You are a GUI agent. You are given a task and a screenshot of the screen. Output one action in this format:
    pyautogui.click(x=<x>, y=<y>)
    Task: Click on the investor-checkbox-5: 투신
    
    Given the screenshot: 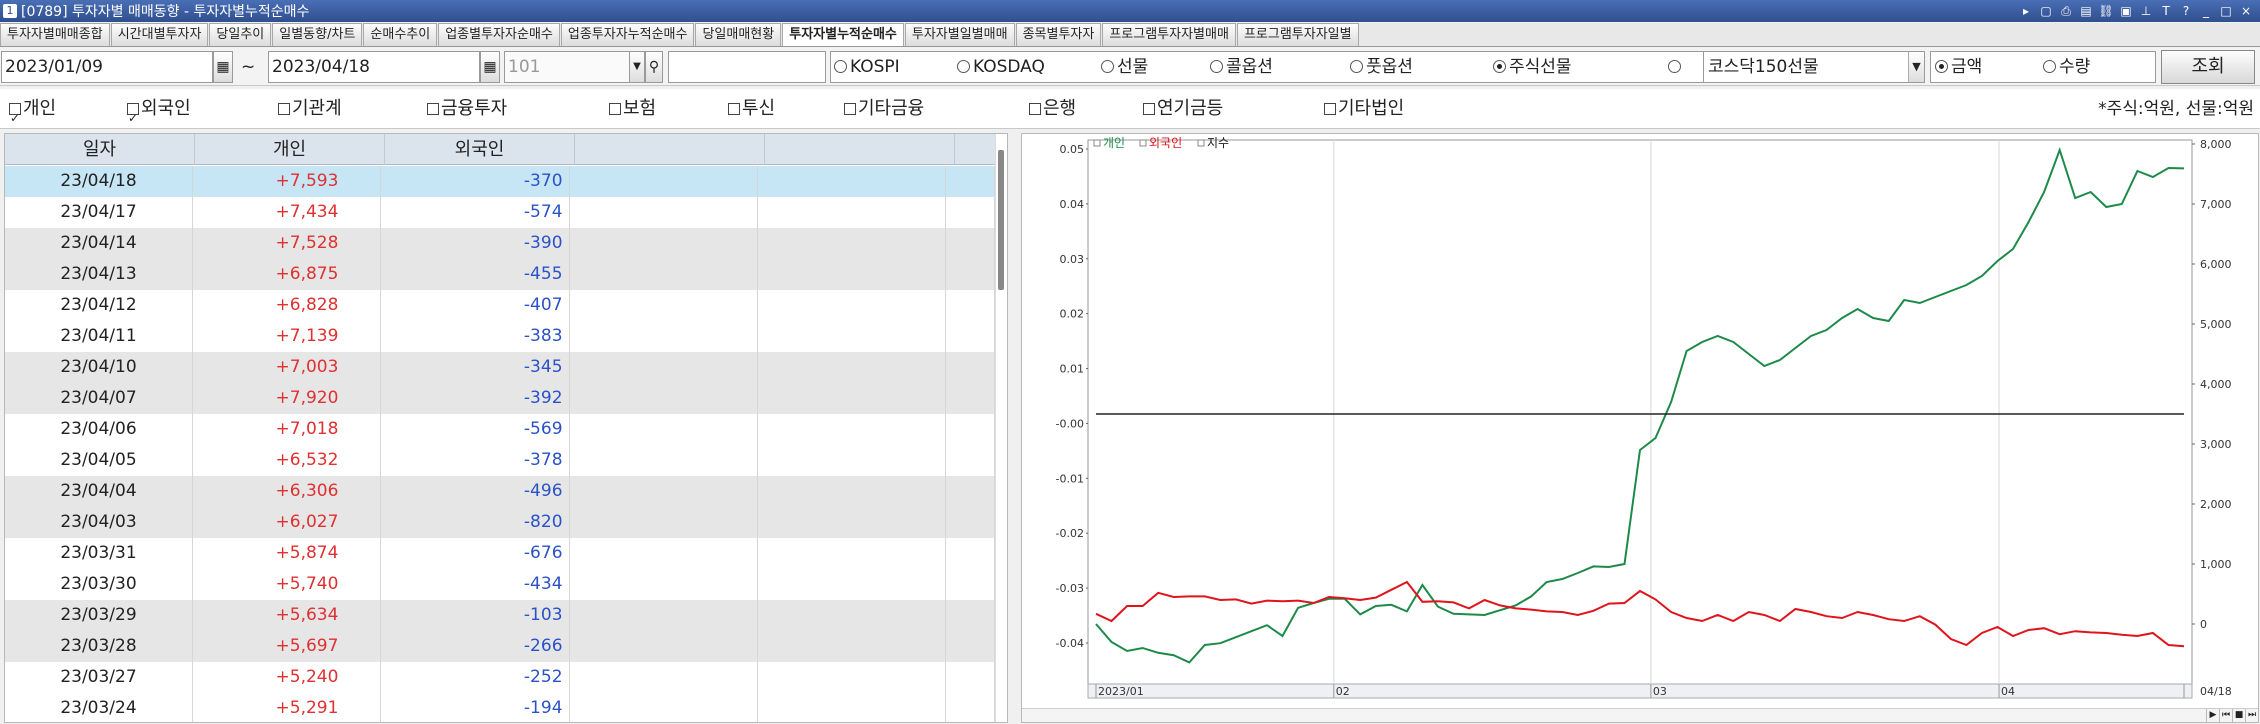 What is the action you would take?
    pyautogui.click(x=751, y=109)
    